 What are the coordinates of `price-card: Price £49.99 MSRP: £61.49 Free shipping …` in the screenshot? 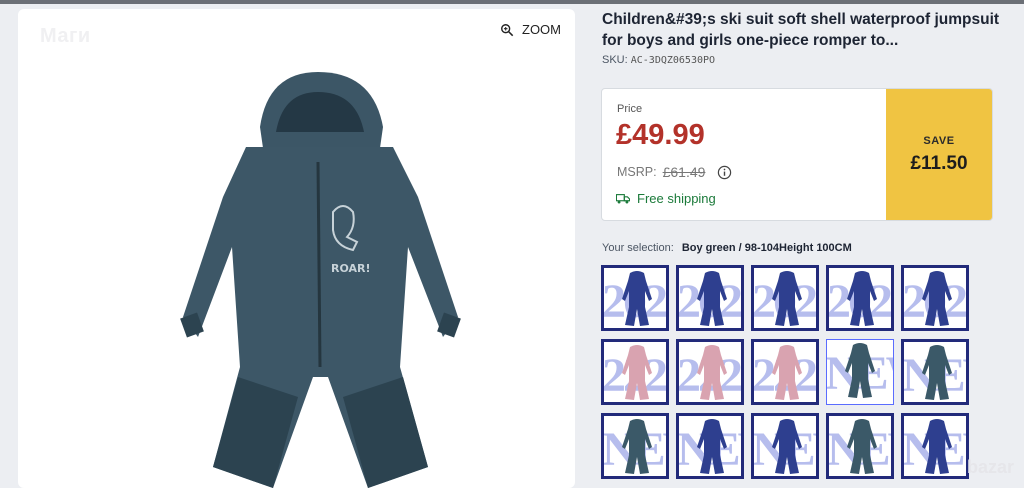 It's located at (797, 154).